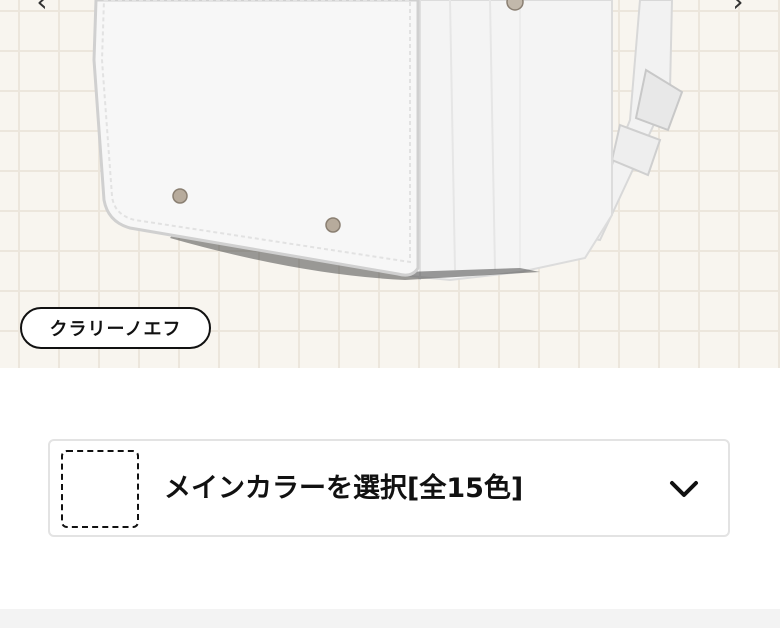  Describe the element at coordinates (344, 488) in the screenshot. I see `color-select-label: メインカラーを選択[全15色]` at that location.